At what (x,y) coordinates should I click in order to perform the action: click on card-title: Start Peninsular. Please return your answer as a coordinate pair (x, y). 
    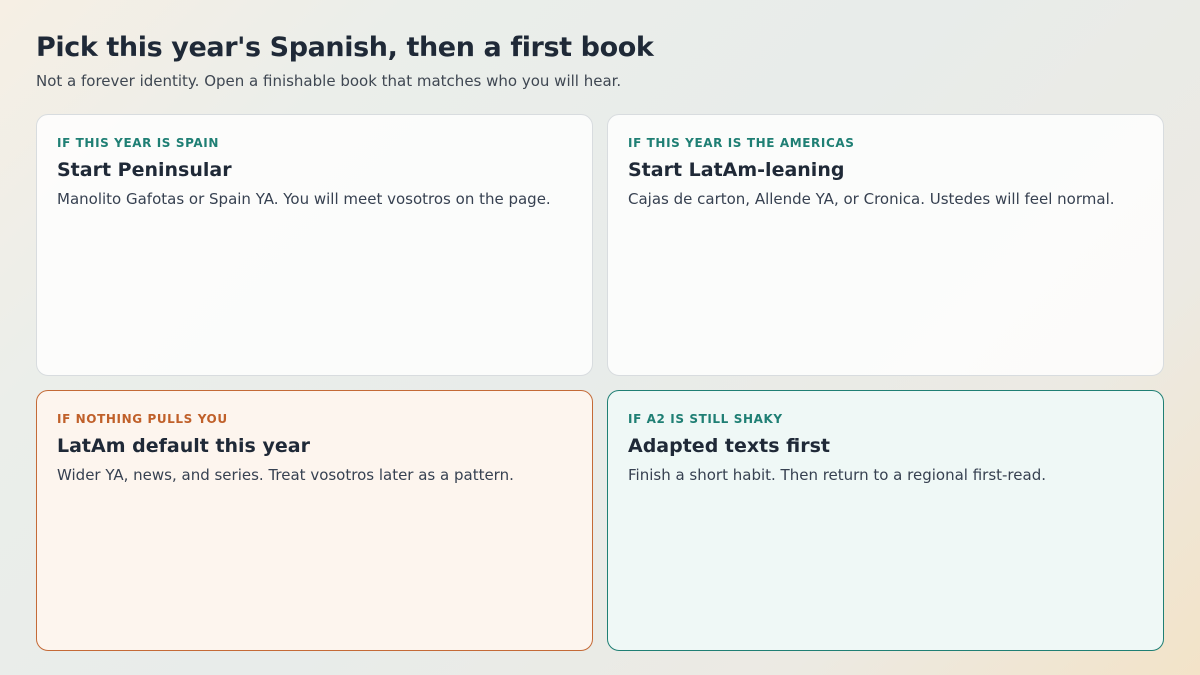
    Looking at the image, I should click on (144, 170).